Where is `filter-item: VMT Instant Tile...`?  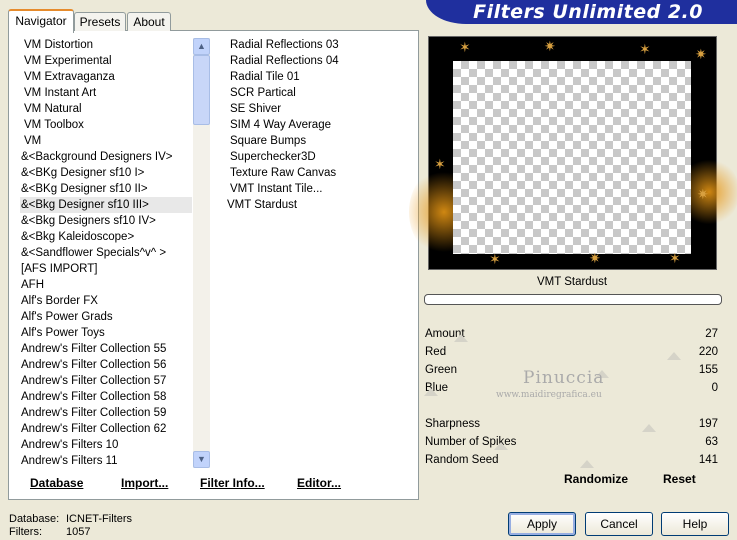 filter-item: VMT Instant Tile... is located at coordinates (319, 189).